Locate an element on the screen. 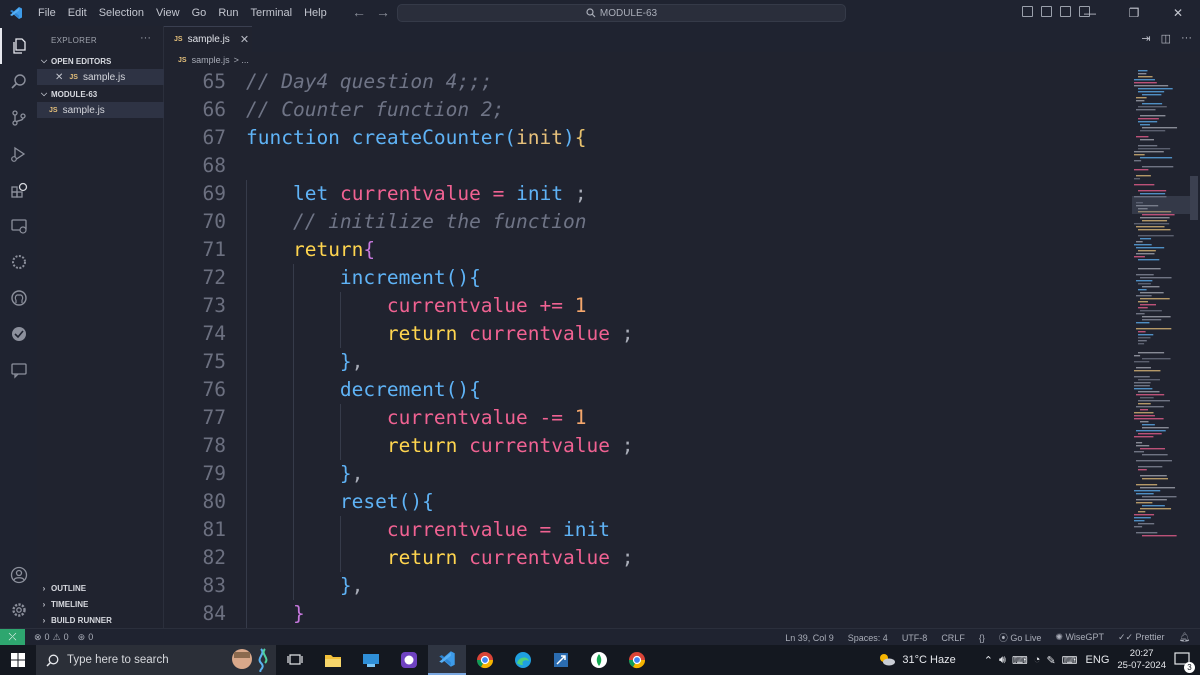  code-line: 71 return{ is located at coordinates (648, 250).